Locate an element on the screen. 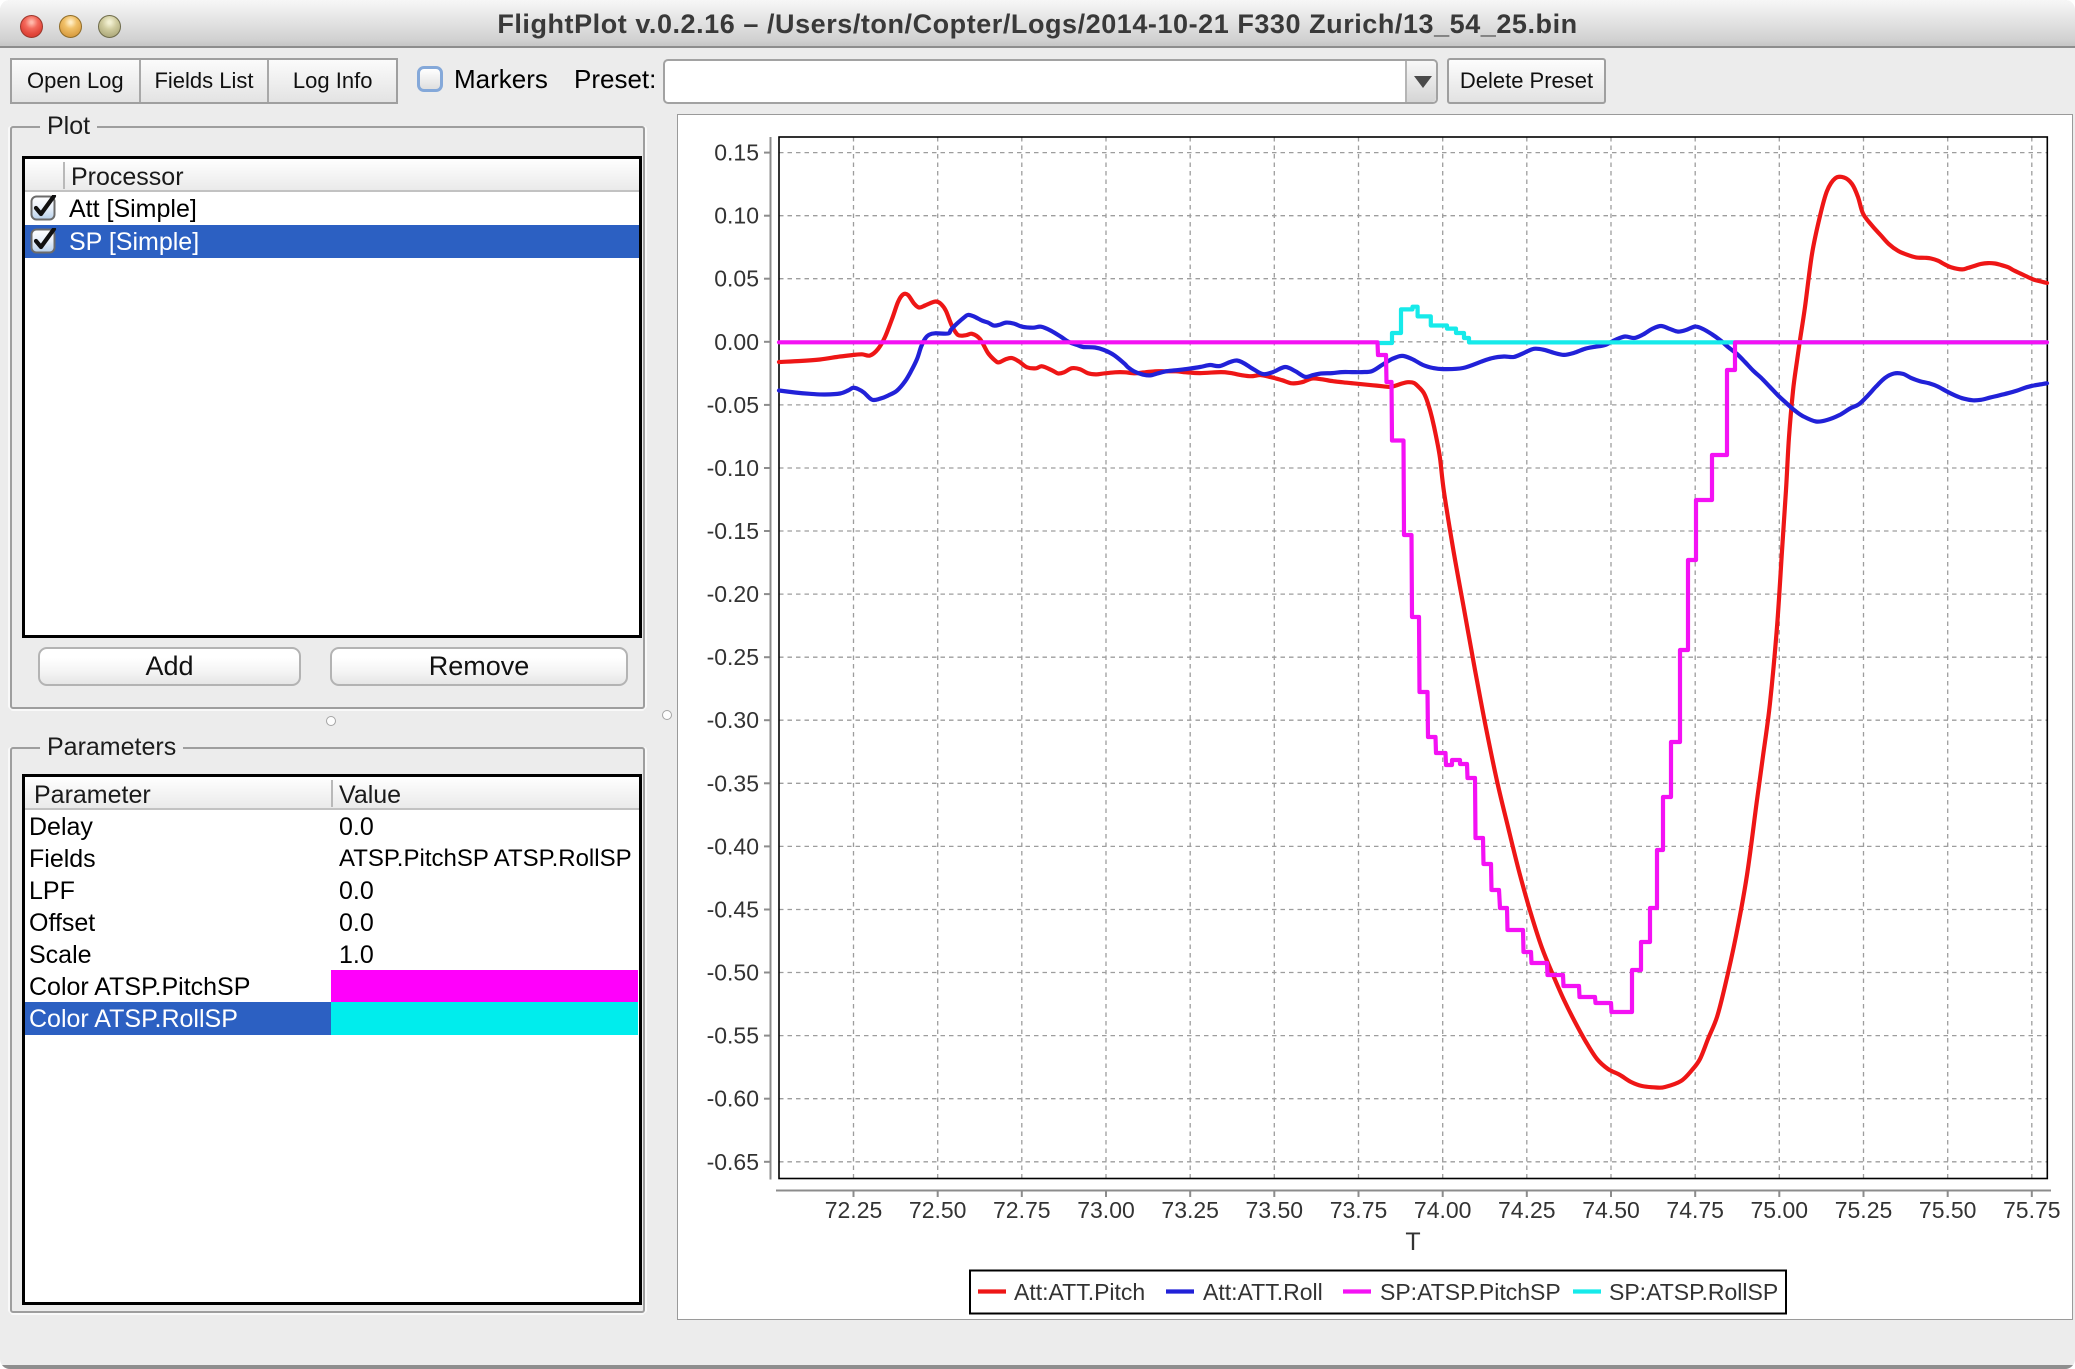 The width and height of the screenshot is (2075, 1369). svg-text: 74.50 is located at coordinates (1611, 1210).